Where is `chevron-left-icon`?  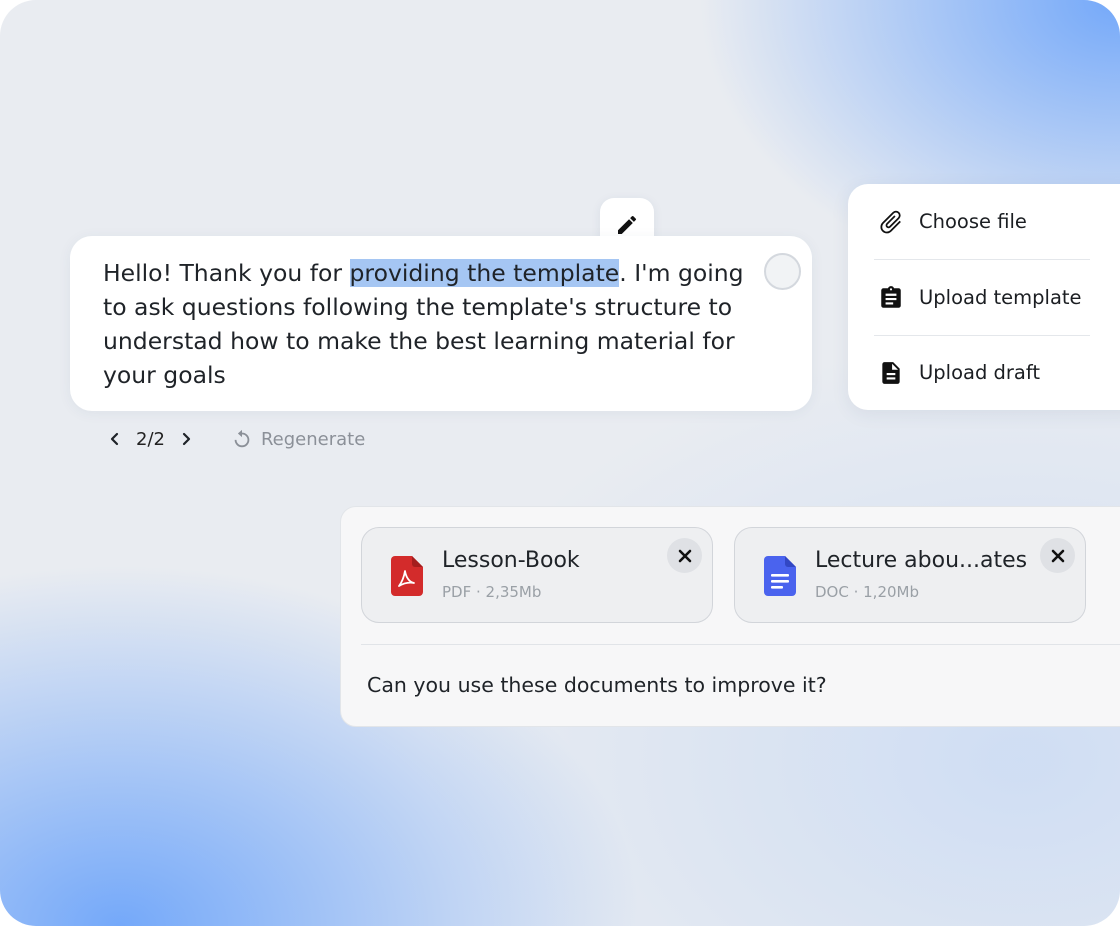 chevron-left-icon is located at coordinates (114, 439).